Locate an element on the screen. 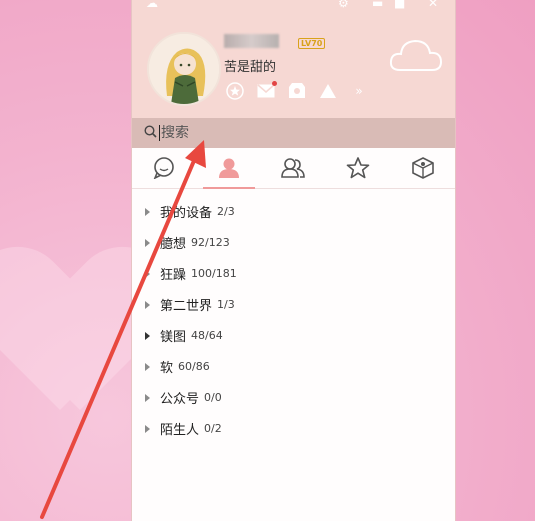 This screenshot has width=535, height=521. group-row: 第二世界 1/3 is located at coordinates (293, 304).